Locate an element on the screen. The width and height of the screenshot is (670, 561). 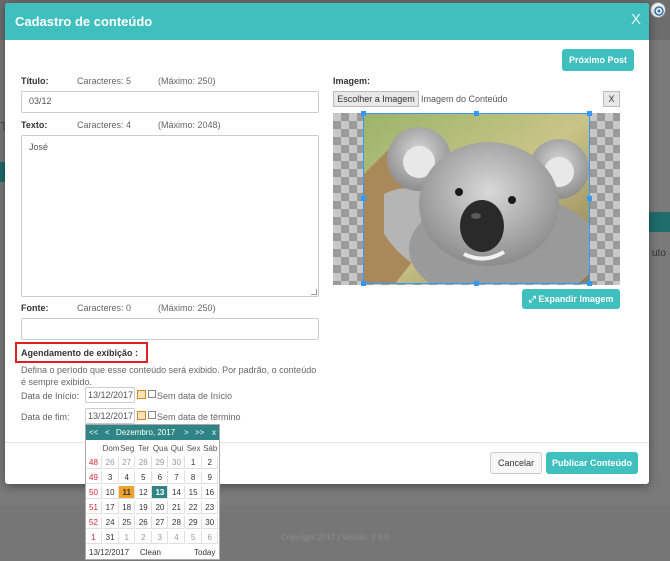
calendar-selected-date: 13/12/2017 is located at coordinates (109, 552).